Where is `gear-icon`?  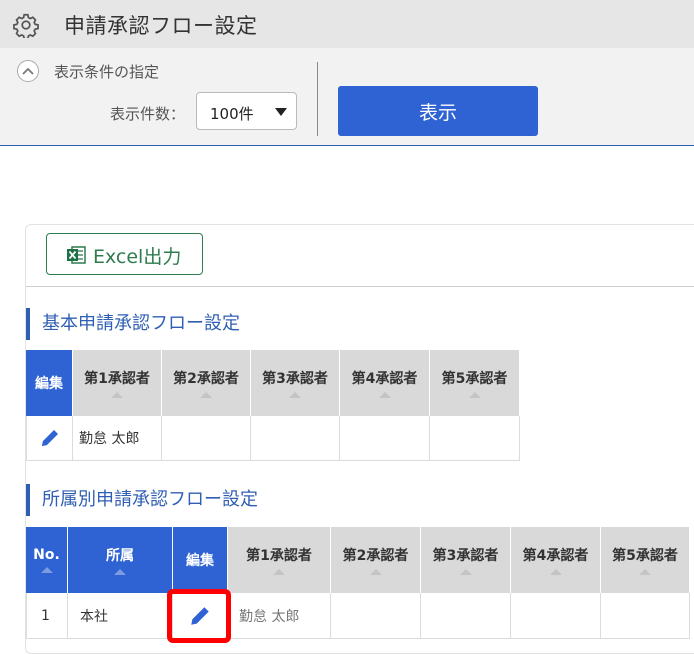
gear-icon is located at coordinates (26, 25).